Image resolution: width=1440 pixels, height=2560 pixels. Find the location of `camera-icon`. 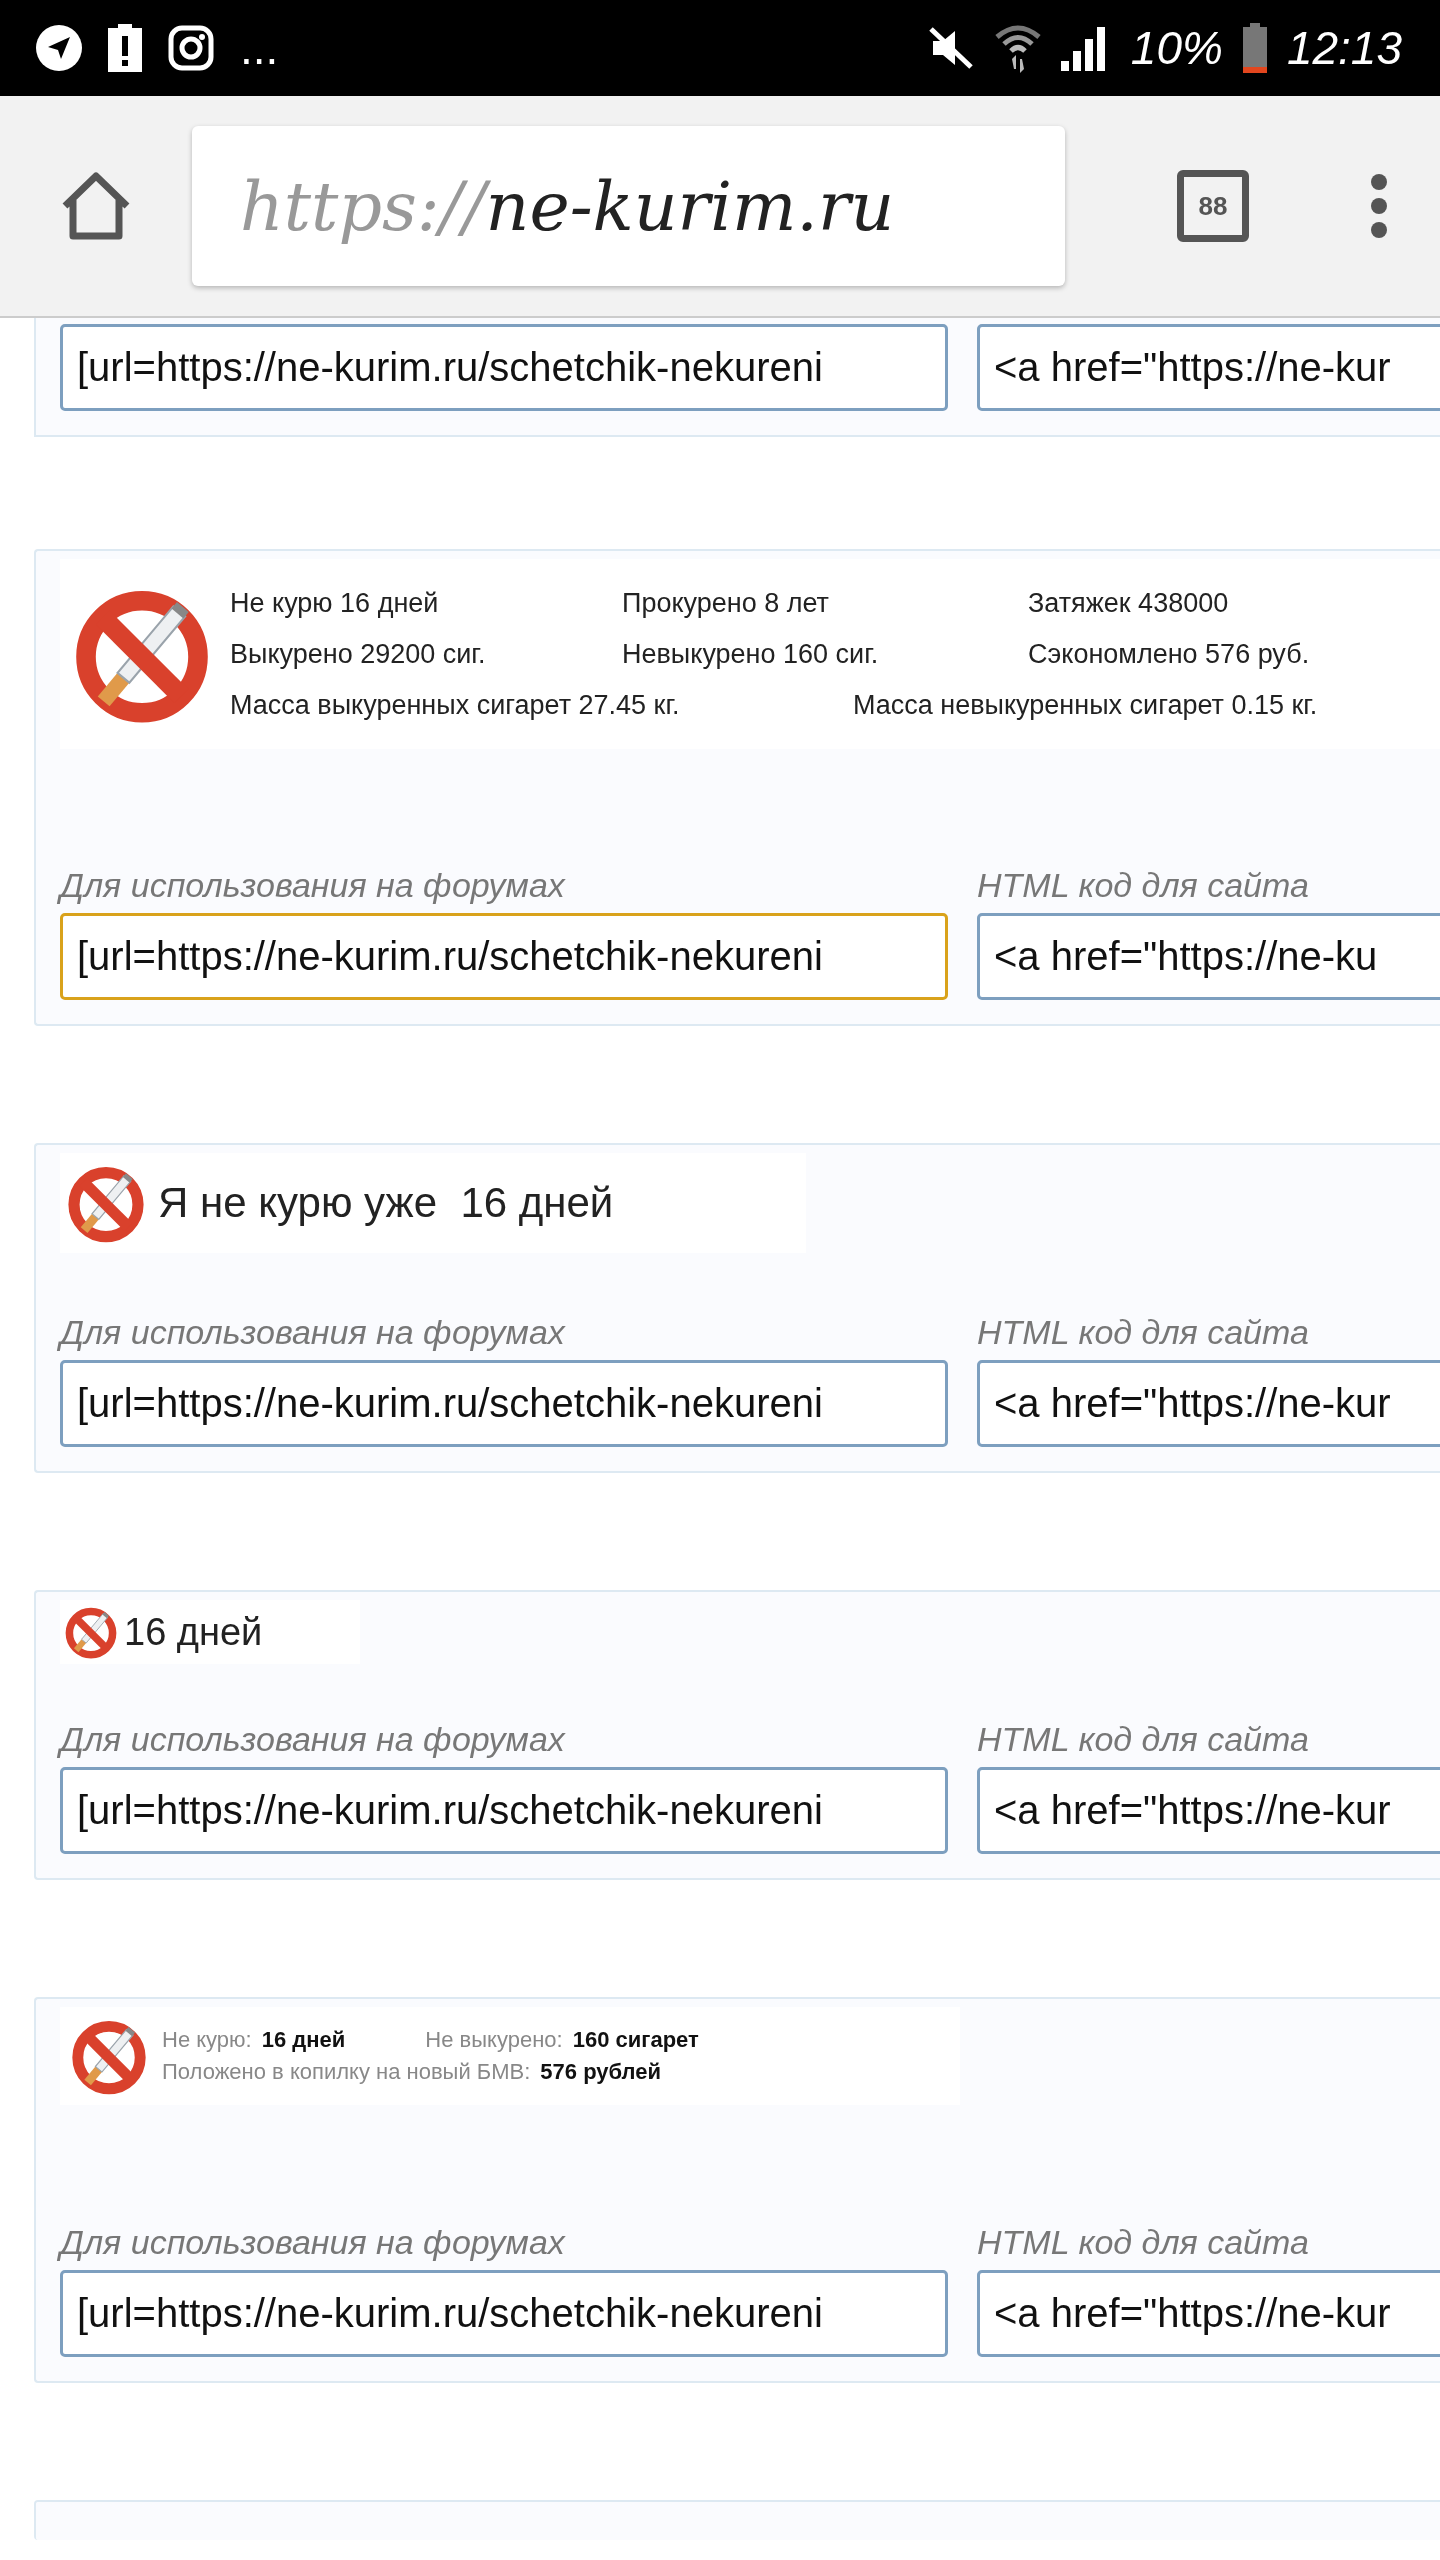

camera-icon is located at coordinates (191, 48).